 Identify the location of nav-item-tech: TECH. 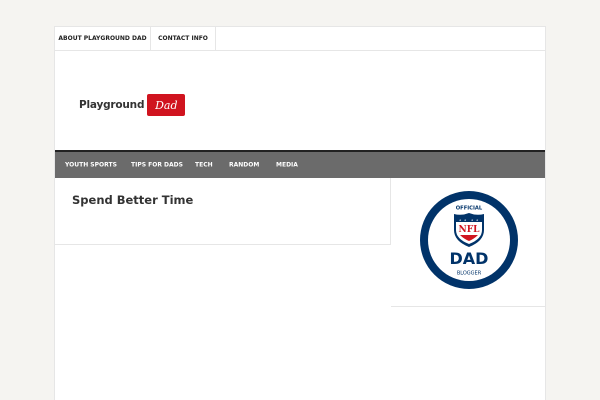
(204, 165).